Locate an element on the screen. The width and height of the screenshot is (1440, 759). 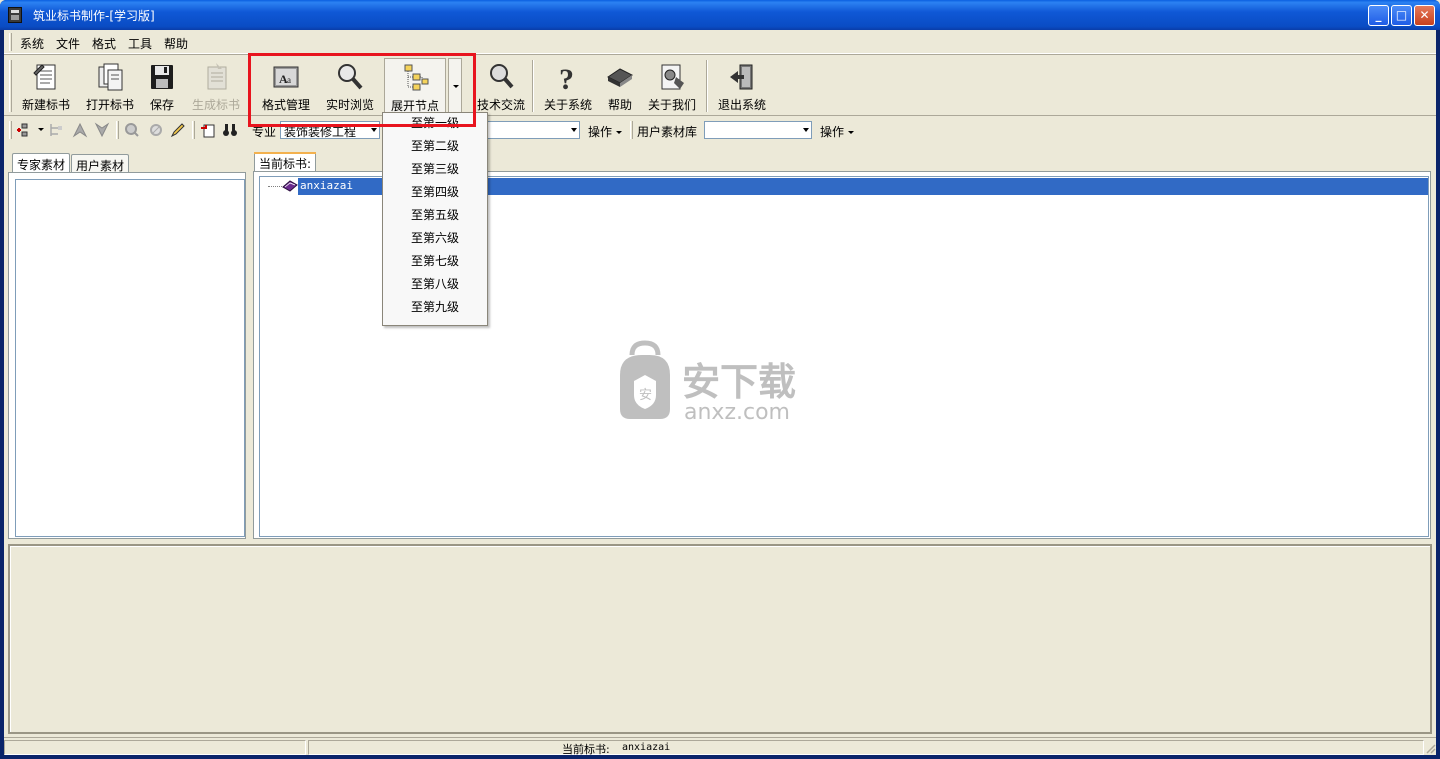
save-label: 保存 is located at coordinates (161, 105).